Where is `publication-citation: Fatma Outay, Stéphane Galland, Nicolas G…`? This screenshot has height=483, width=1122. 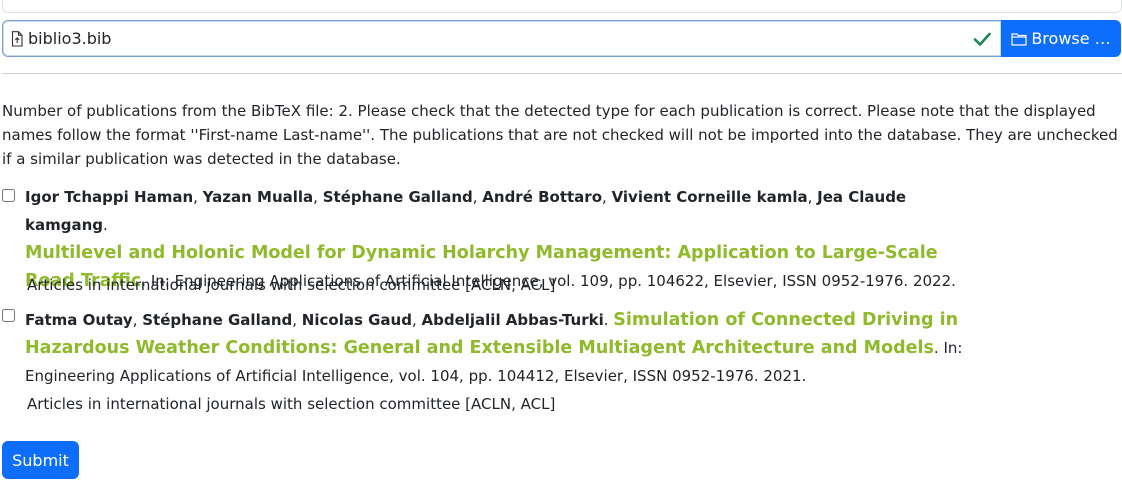
publication-citation: Fatma Outay, Stéphane Galland, Nicolas G… is located at coordinates (494, 347).